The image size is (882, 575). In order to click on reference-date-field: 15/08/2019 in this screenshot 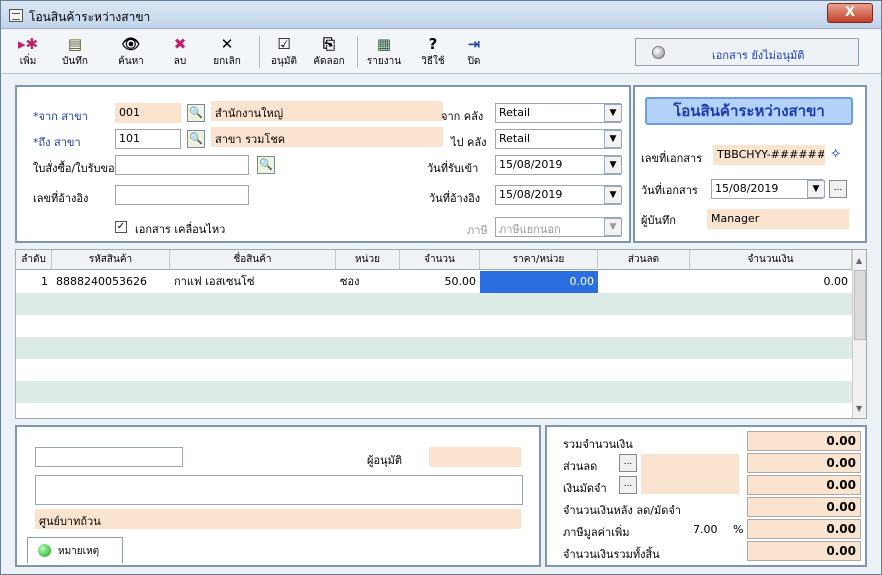, I will do `click(558, 195)`.